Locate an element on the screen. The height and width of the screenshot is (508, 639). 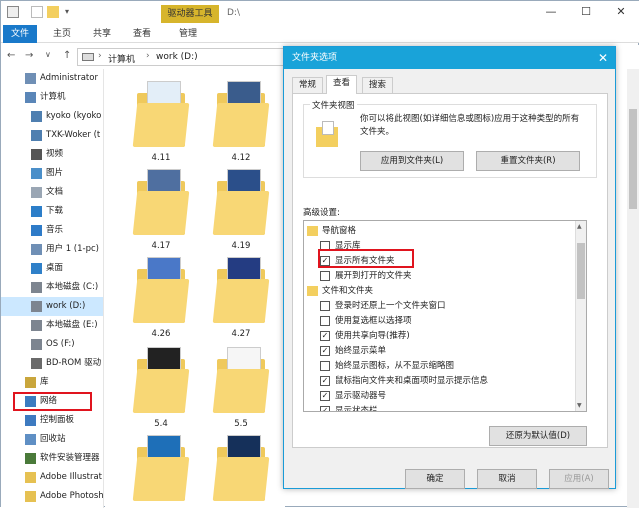
apply-to-folders-button: 应用到文件夹(L) is located at coordinates (412, 161).